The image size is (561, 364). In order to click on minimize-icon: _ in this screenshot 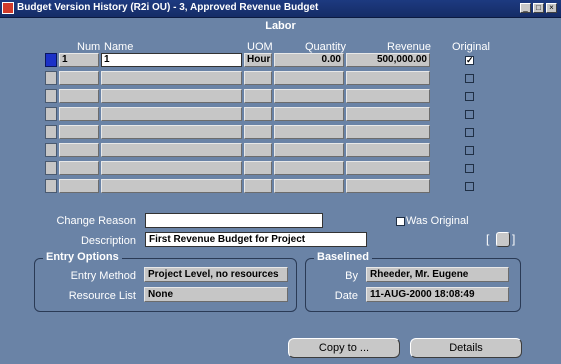, I will do `click(525, 8)`.